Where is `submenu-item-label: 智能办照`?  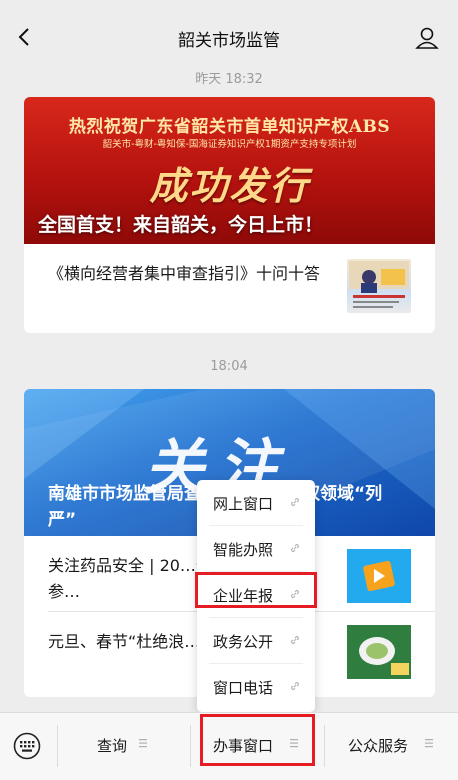 submenu-item-label: 智能办照 is located at coordinates (243, 550).